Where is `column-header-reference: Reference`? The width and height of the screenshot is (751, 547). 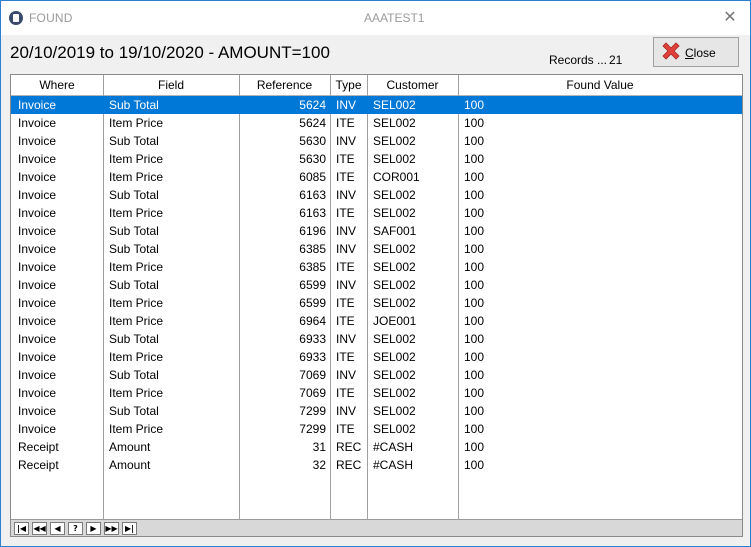
column-header-reference: Reference is located at coordinates (284, 85).